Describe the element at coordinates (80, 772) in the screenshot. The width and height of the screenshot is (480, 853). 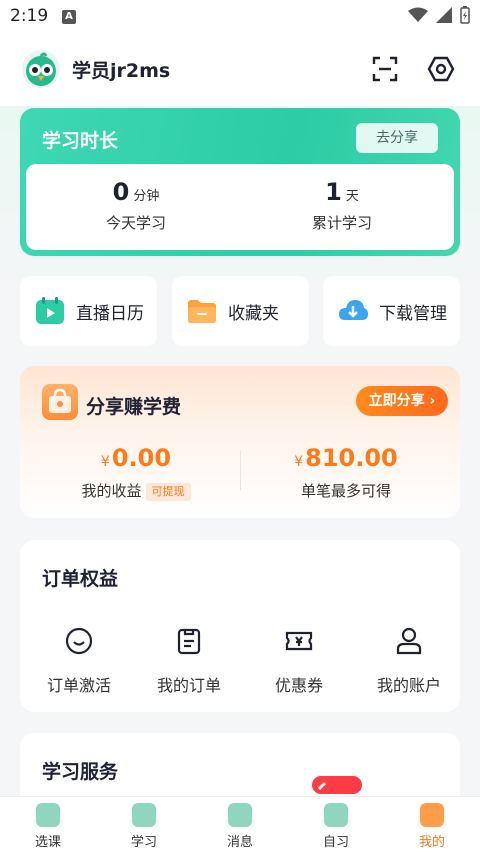
I see `study-services-title: 学习服务` at that location.